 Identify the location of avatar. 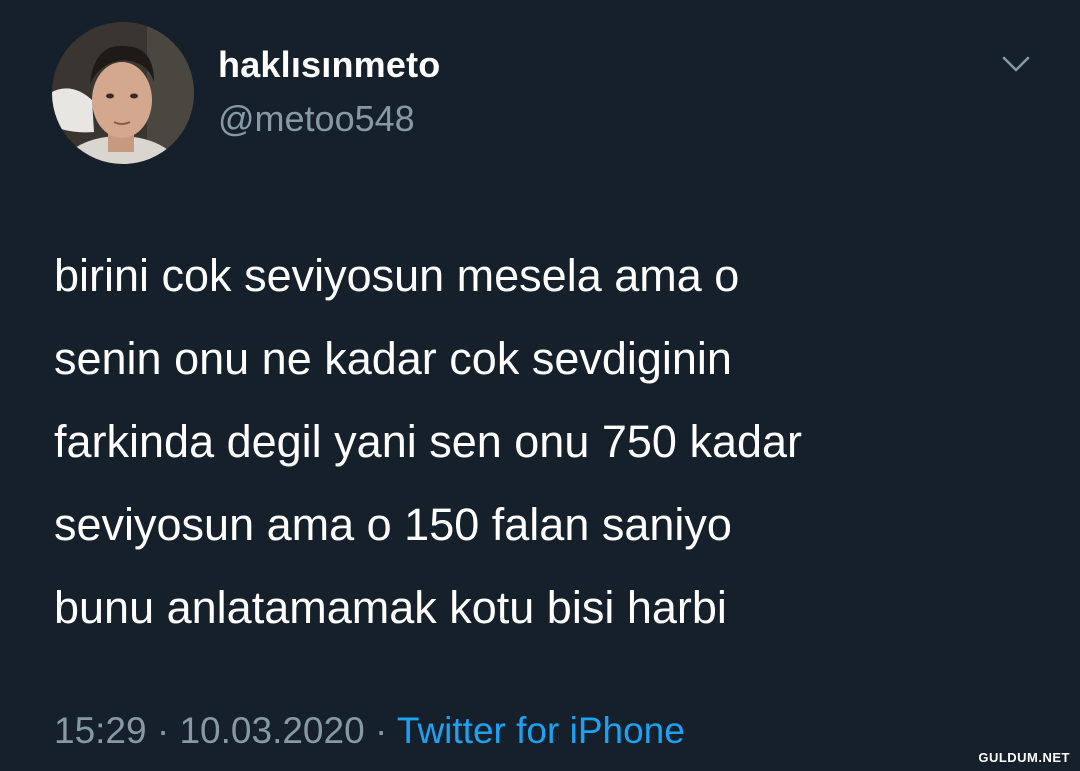
(123, 93).